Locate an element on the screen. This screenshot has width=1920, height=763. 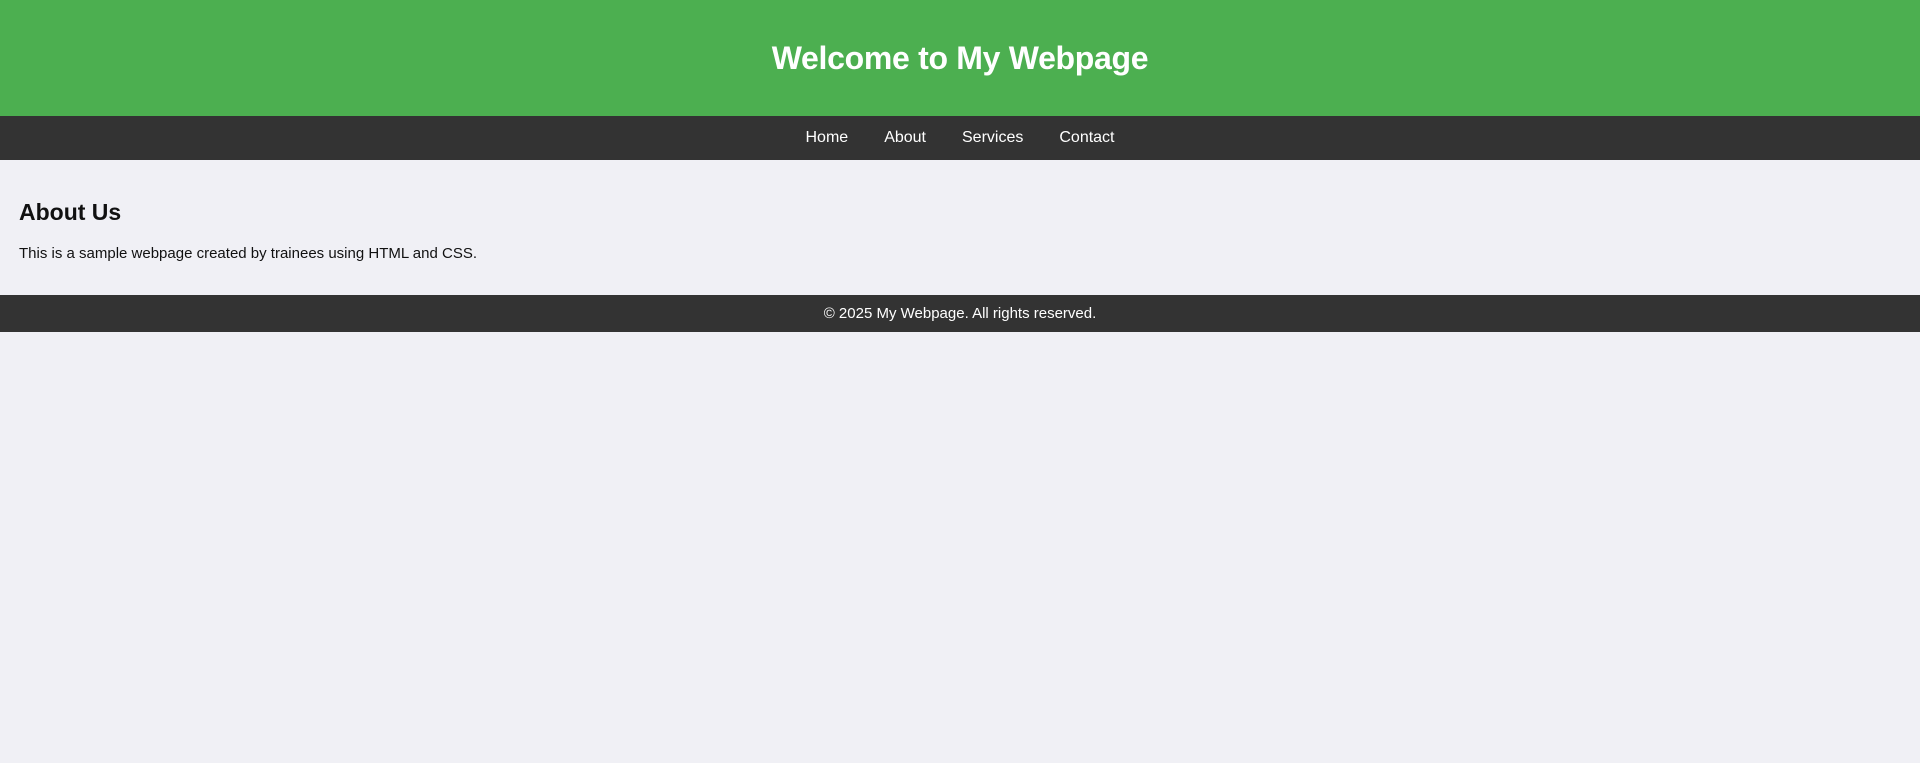
footer-copyright: © 2025 My Webpage. All rights reserved. is located at coordinates (960, 313).